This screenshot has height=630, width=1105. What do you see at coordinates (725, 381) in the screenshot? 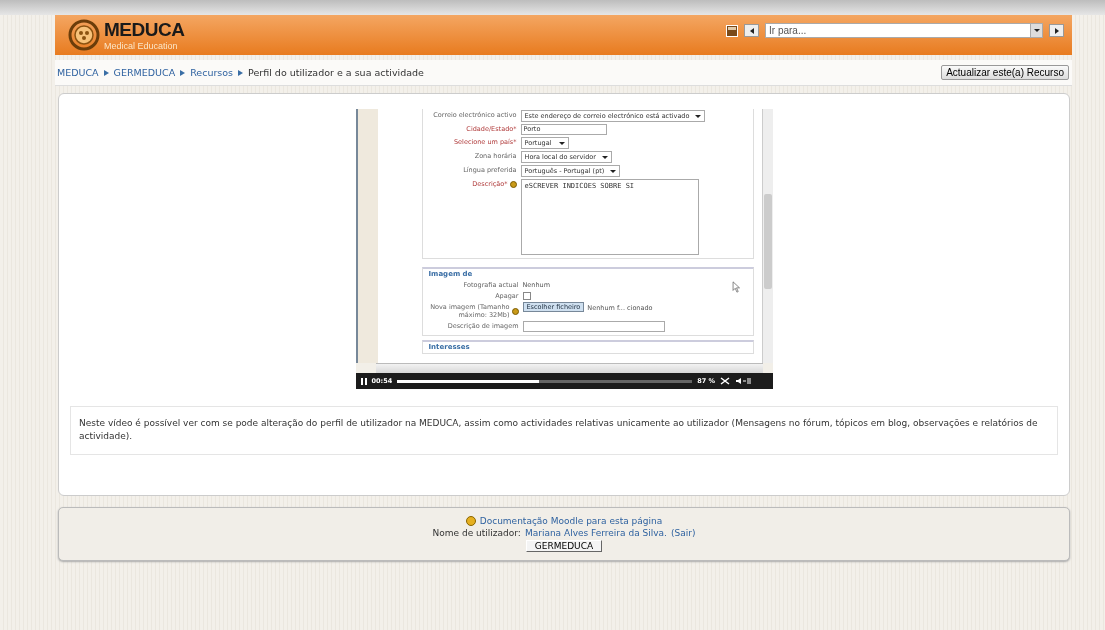
I see `fullscreen-icon` at bounding box center [725, 381].